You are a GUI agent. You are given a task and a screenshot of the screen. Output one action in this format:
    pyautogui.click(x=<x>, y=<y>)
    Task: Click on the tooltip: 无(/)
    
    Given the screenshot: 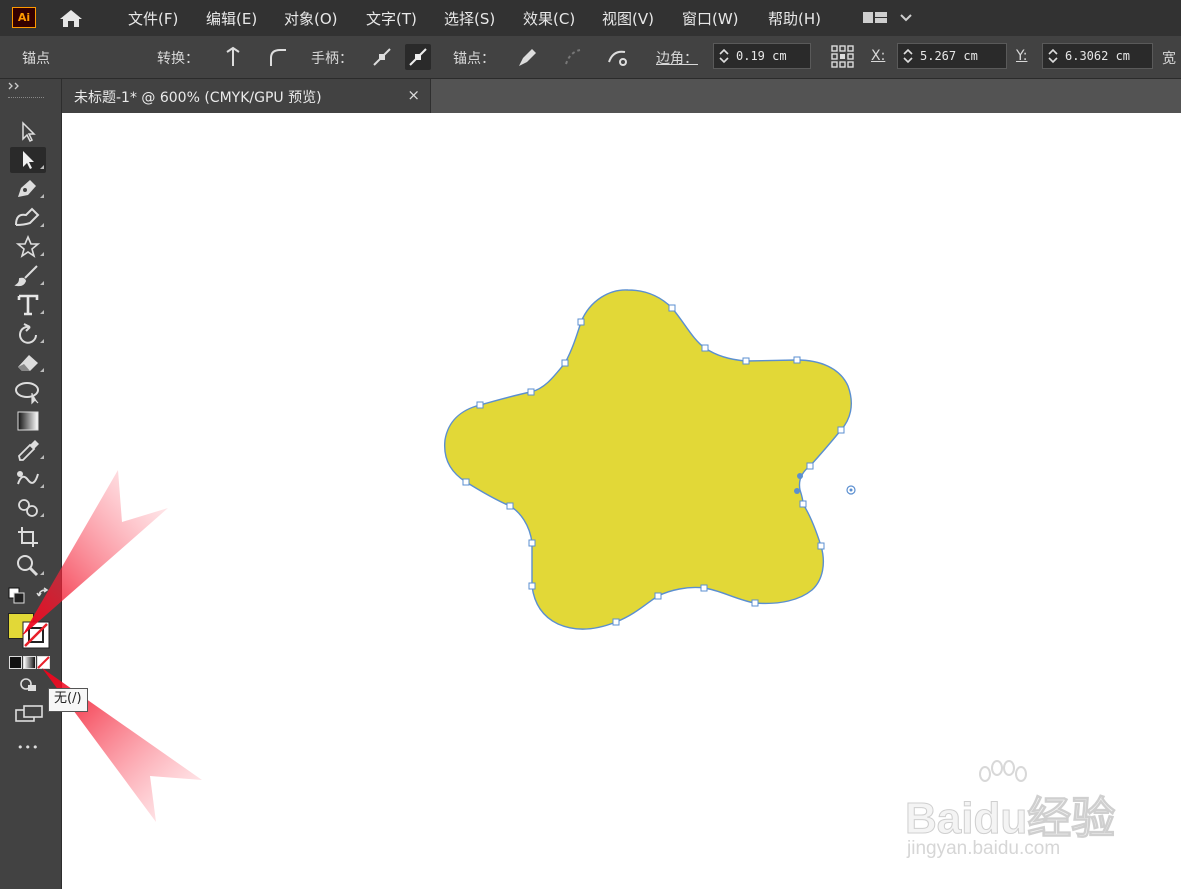 What is the action you would take?
    pyautogui.click(x=68, y=700)
    